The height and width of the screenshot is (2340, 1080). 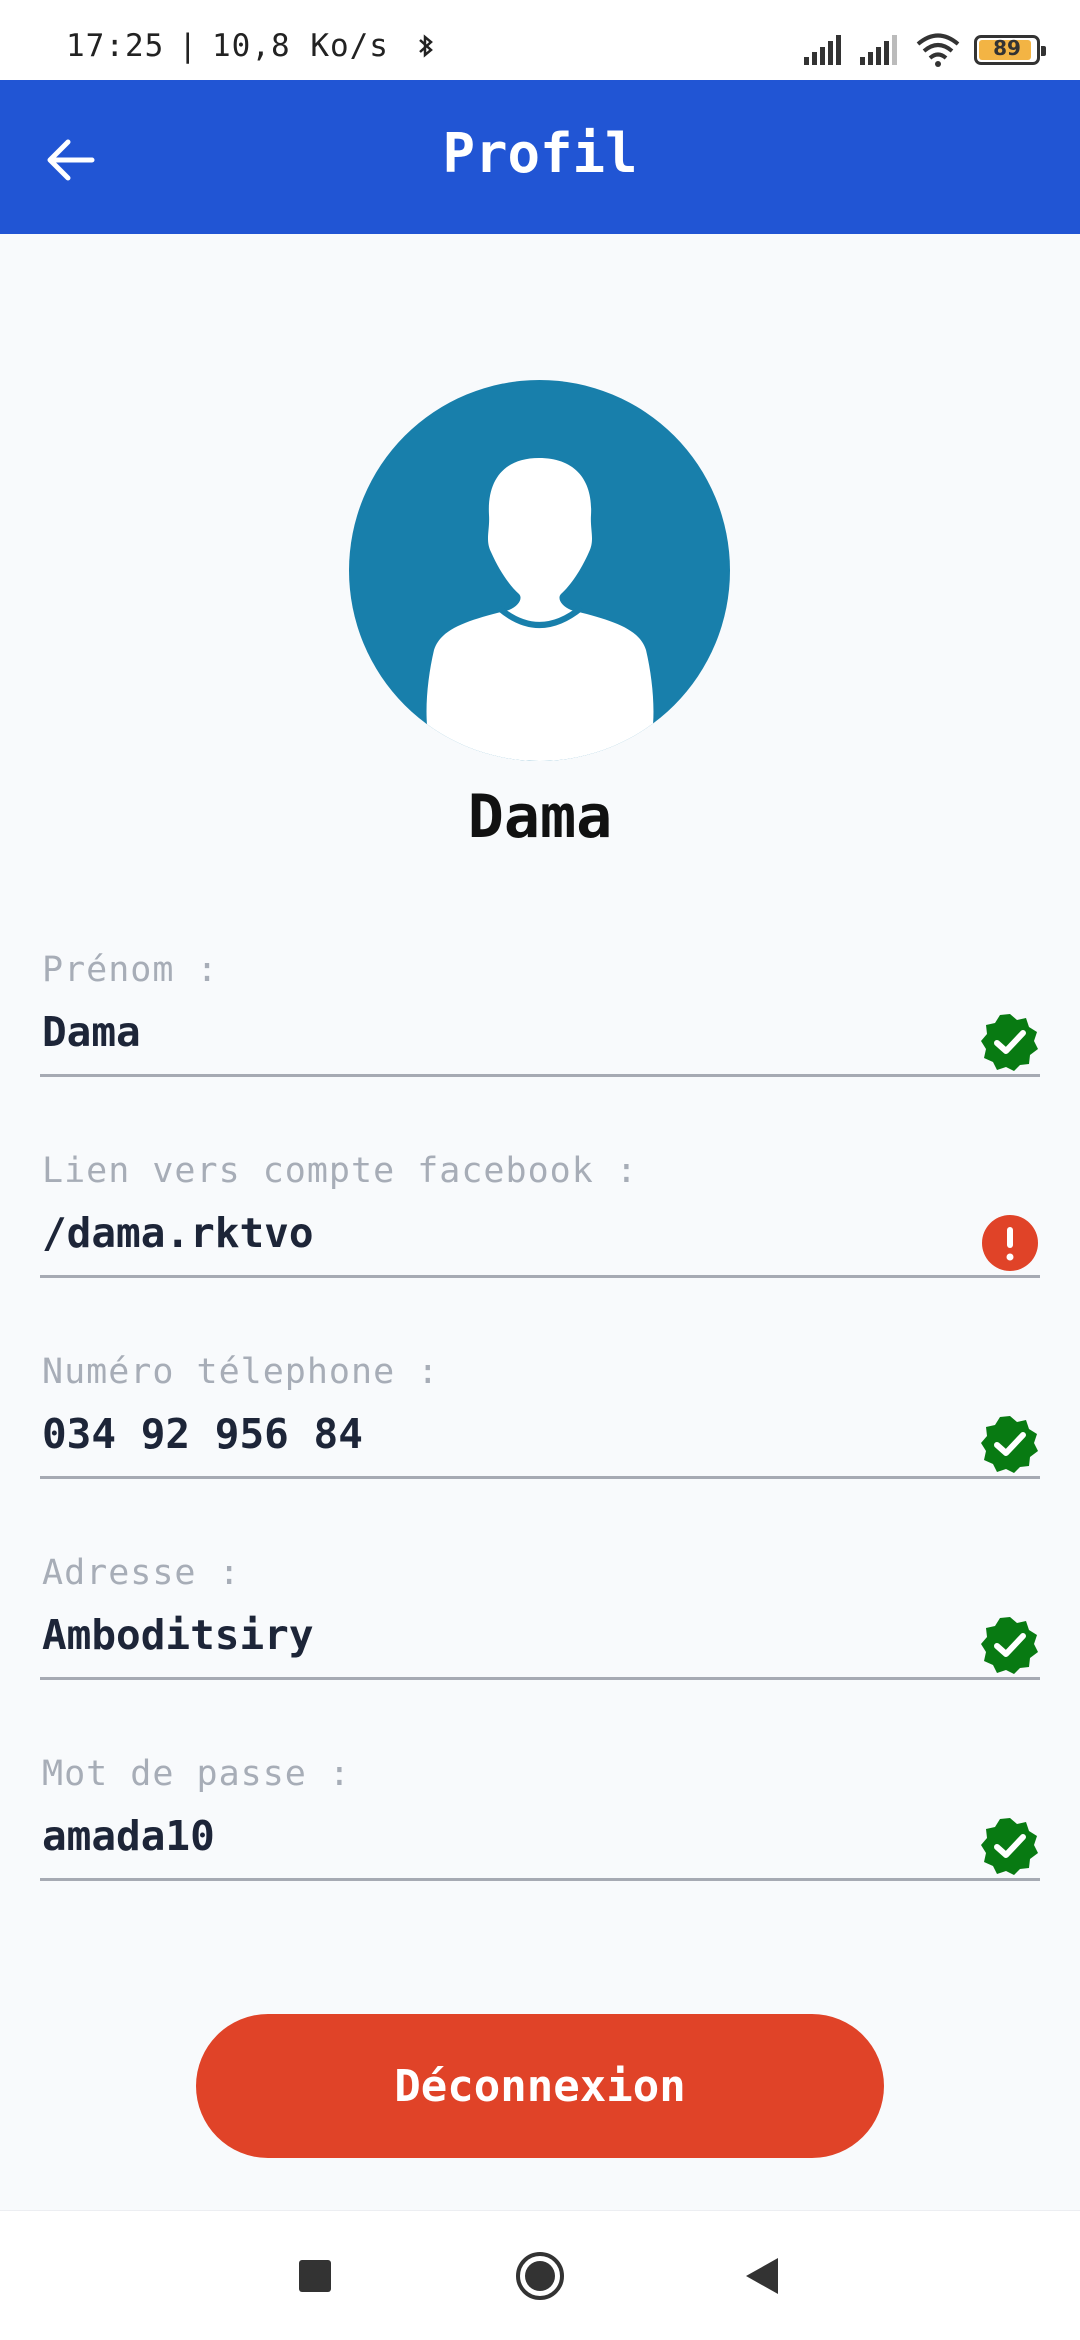 What do you see at coordinates (1010, 1243) in the screenshot?
I see `error-alert-icon` at bounding box center [1010, 1243].